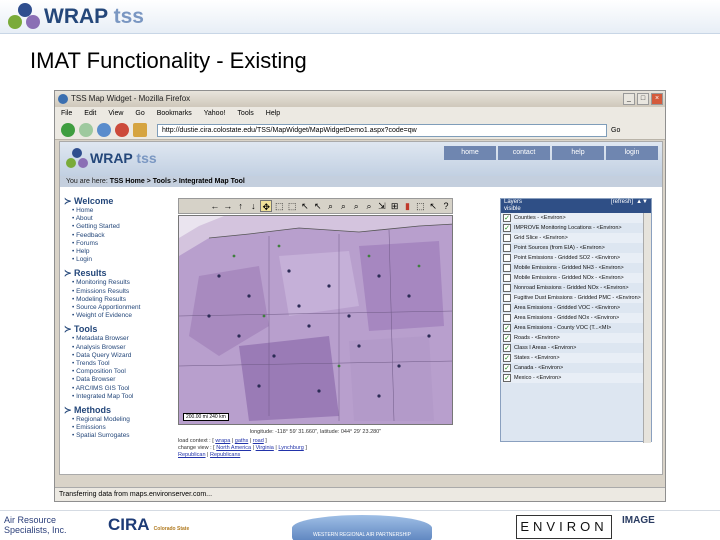 Image resolution: width=720 pixels, height=540 pixels. I want to click on sidebar-link: • Weight of Evidence, so click(119, 316).